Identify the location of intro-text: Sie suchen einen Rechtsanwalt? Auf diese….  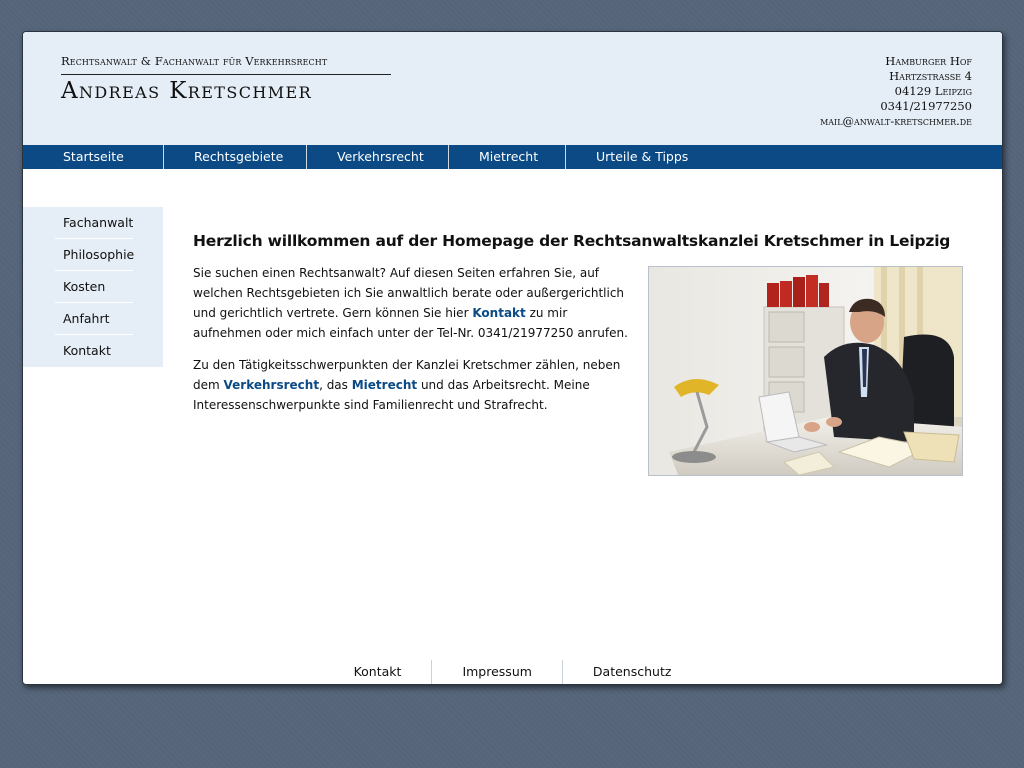
(413, 339).